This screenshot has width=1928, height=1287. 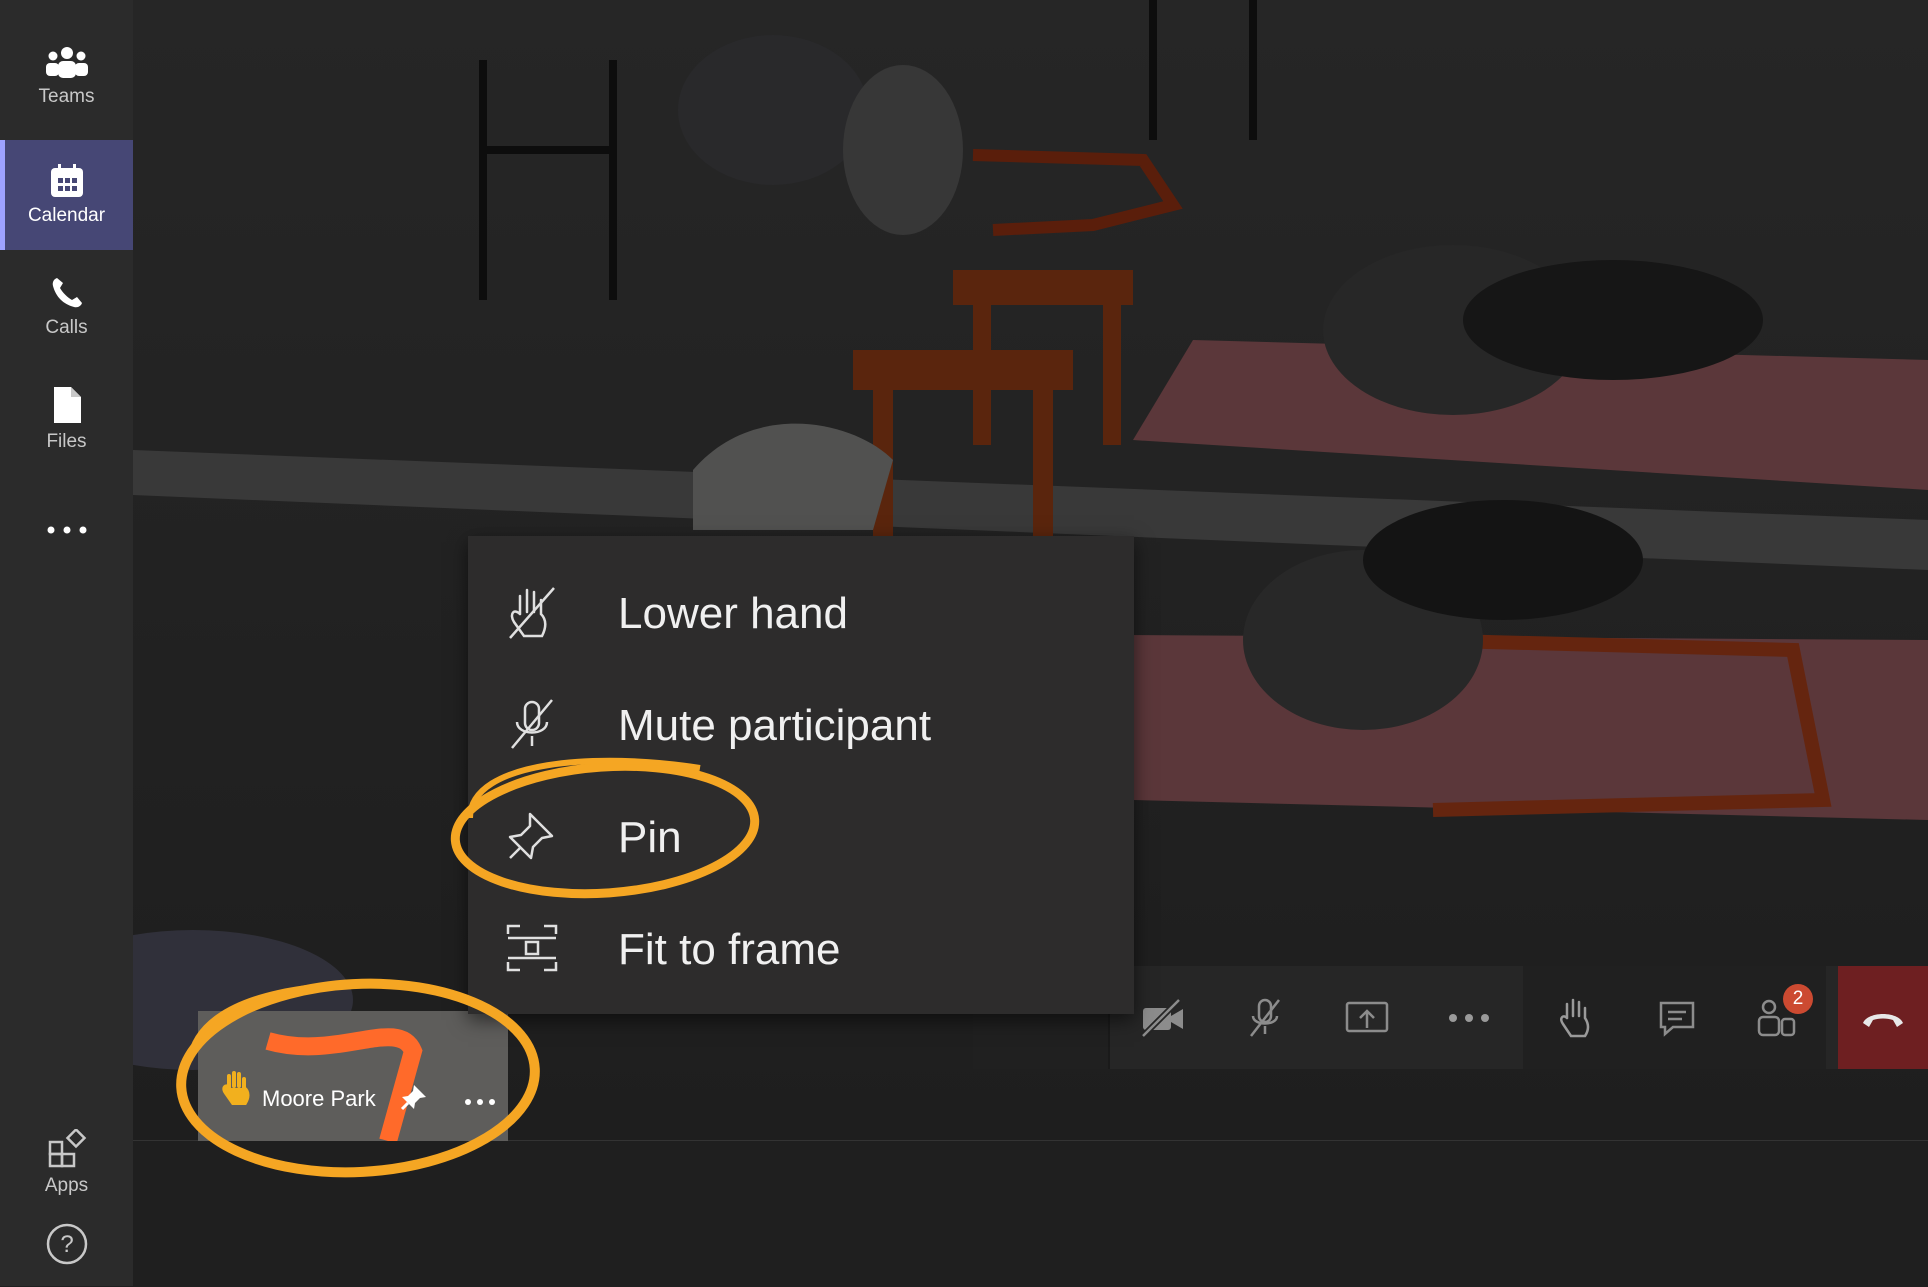 I want to click on participant-more-button, so click(x=480, y=1102).